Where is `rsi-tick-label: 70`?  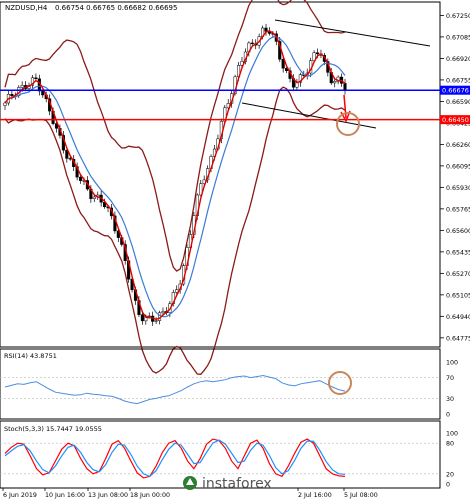
rsi-tick-label: 70 is located at coordinates (450, 378).